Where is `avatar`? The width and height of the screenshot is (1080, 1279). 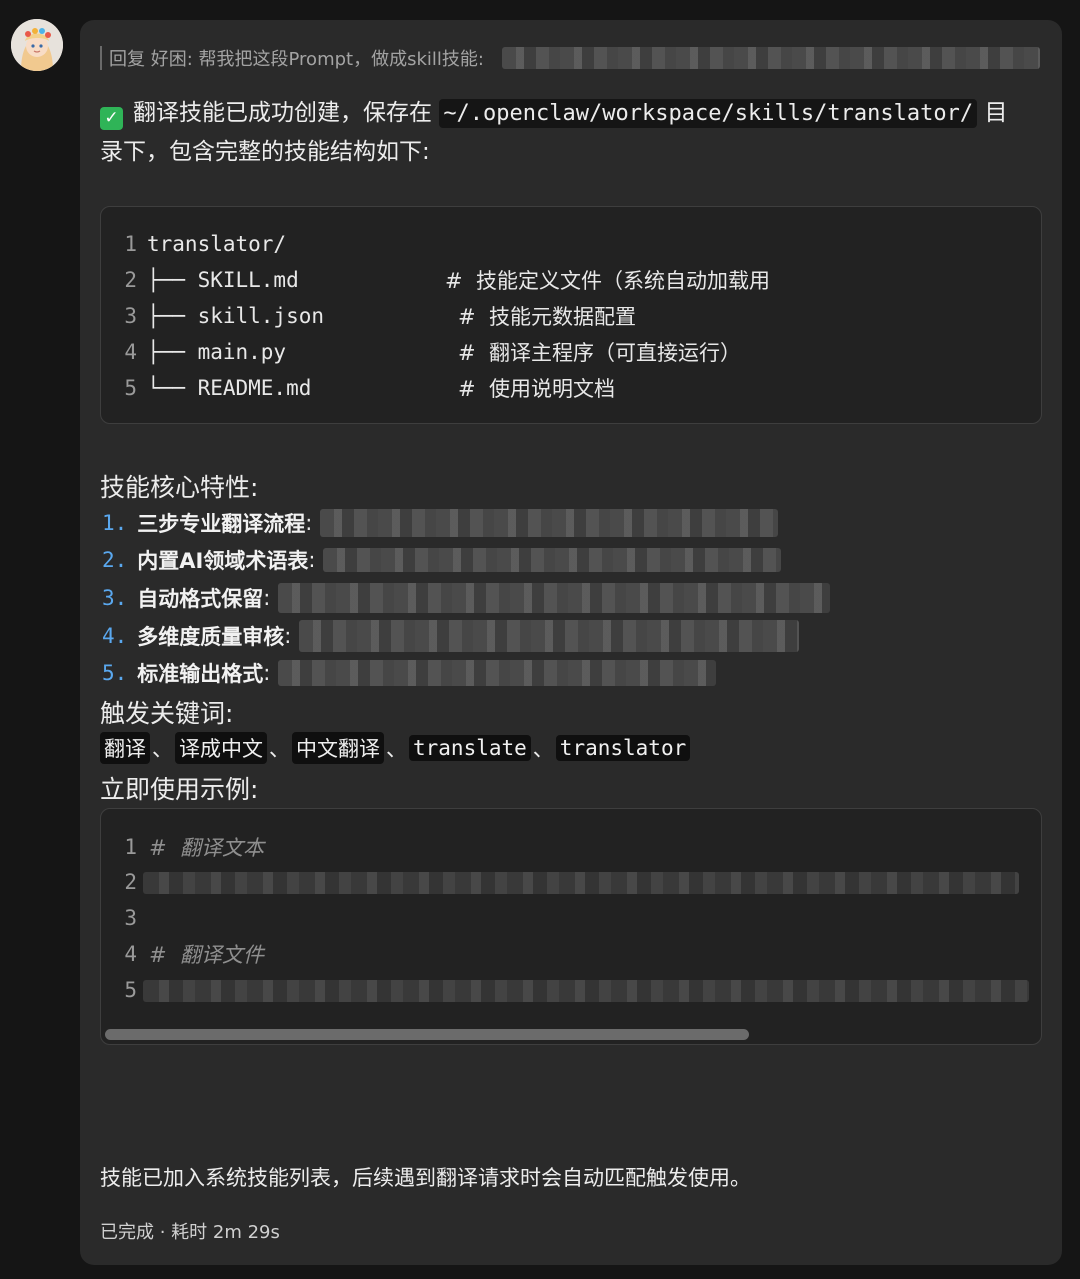 avatar is located at coordinates (37, 45).